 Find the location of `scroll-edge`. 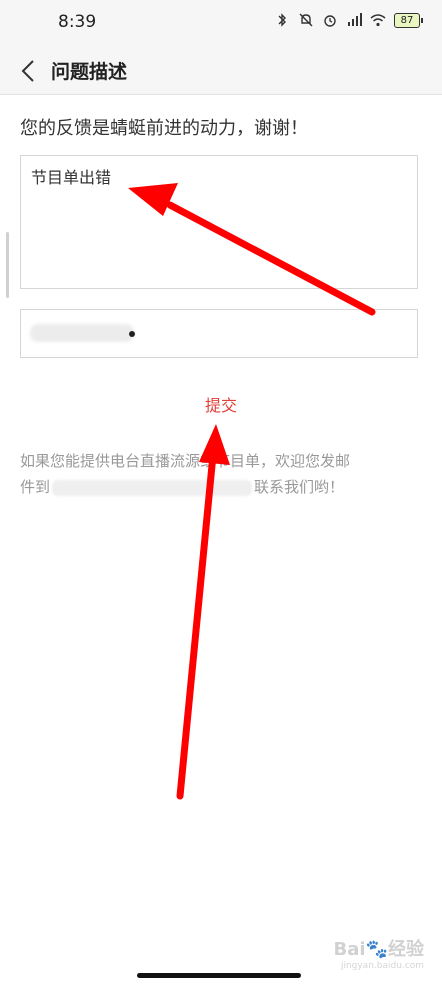

scroll-edge is located at coordinates (7, 265).